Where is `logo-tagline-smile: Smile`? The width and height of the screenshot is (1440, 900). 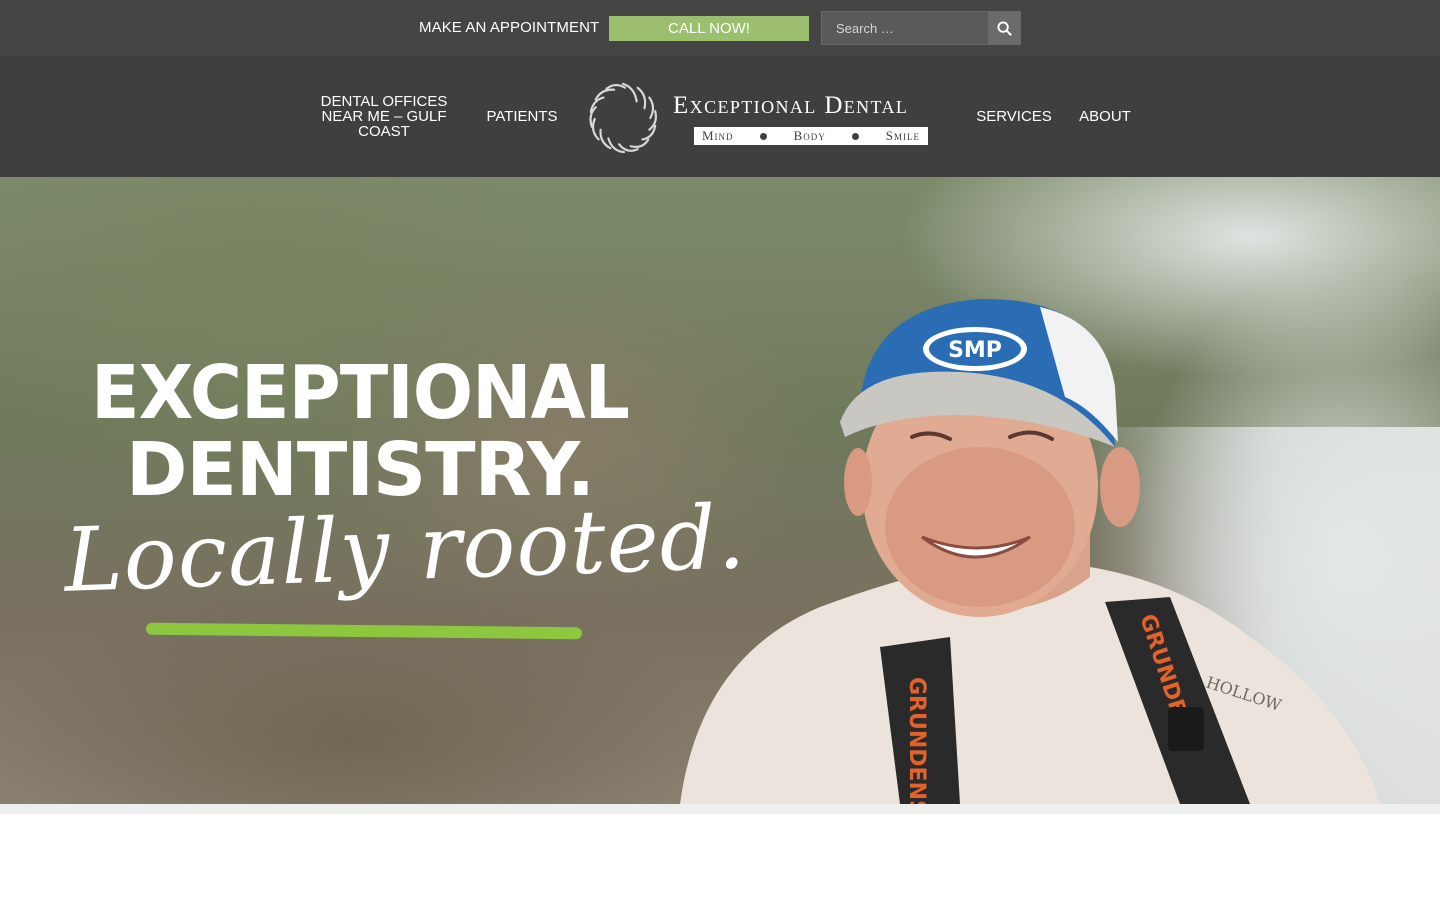
logo-tagline-smile: Smile is located at coordinates (902, 135).